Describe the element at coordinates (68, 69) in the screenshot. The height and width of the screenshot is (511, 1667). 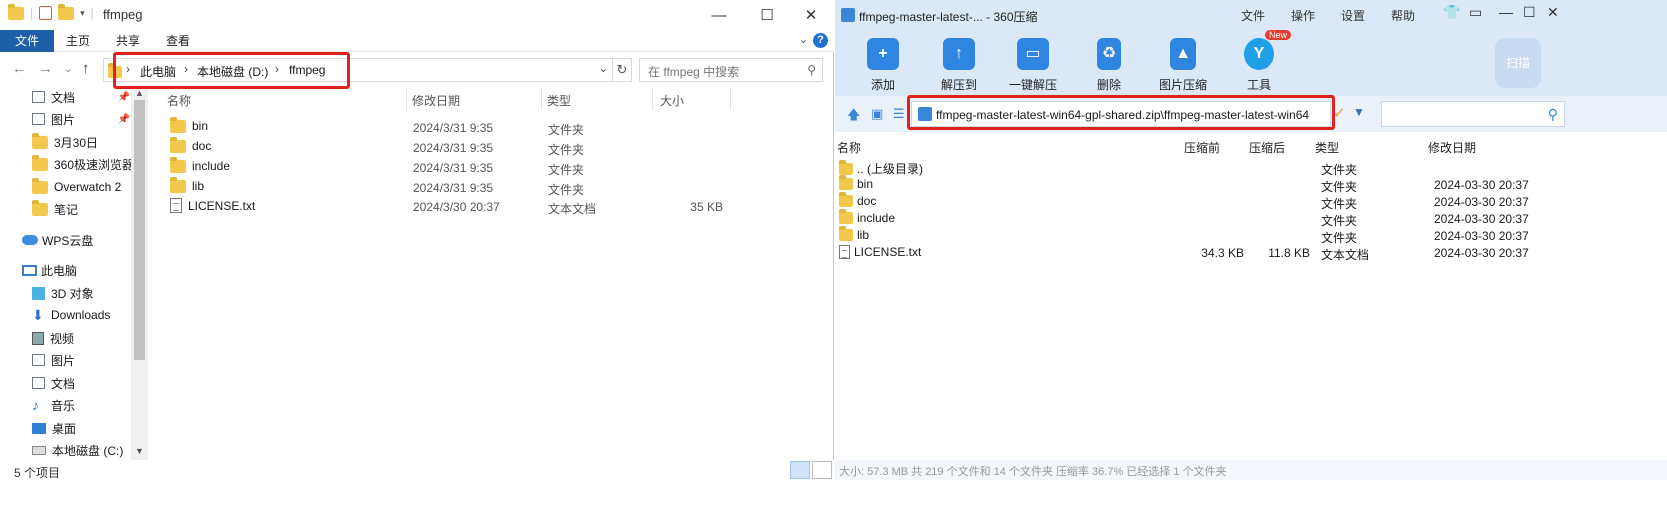
I see `recent-locations-icon: ⌄` at that location.